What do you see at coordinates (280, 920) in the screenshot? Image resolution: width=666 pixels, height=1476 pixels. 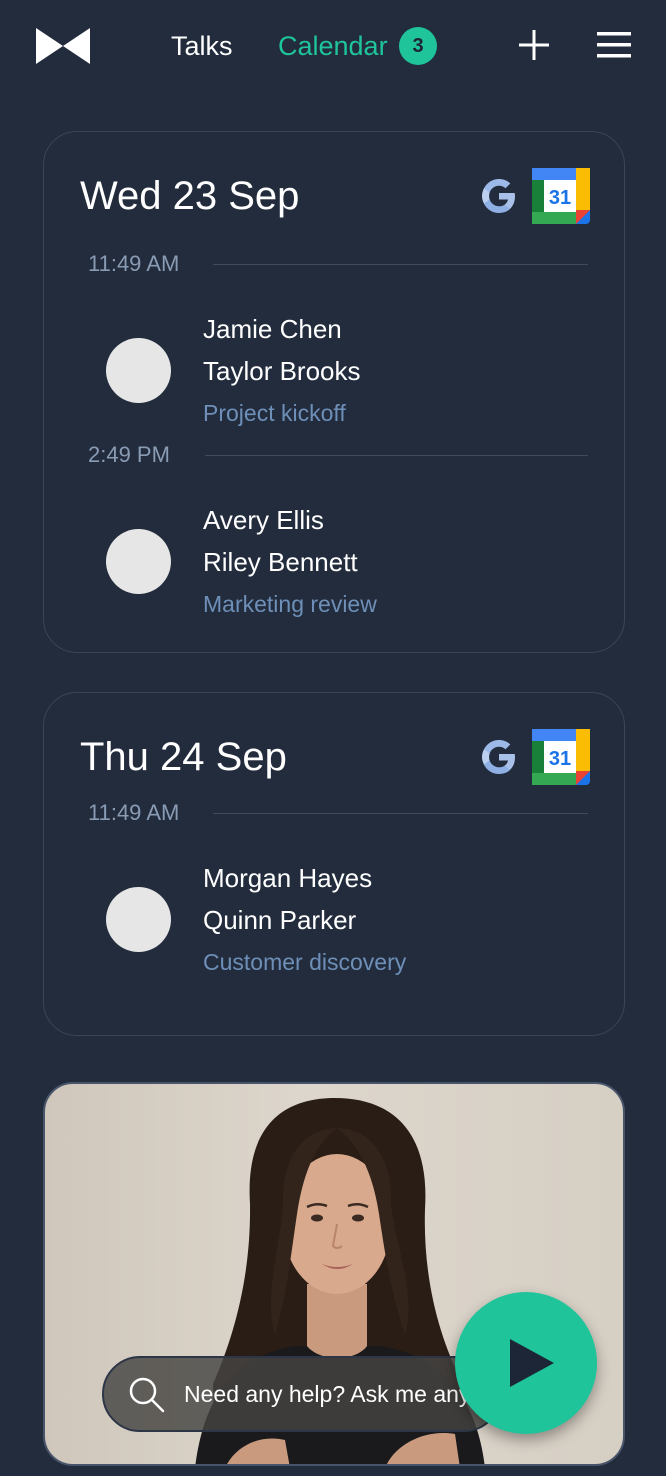 I see `participant-name: Quinn Parker` at bounding box center [280, 920].